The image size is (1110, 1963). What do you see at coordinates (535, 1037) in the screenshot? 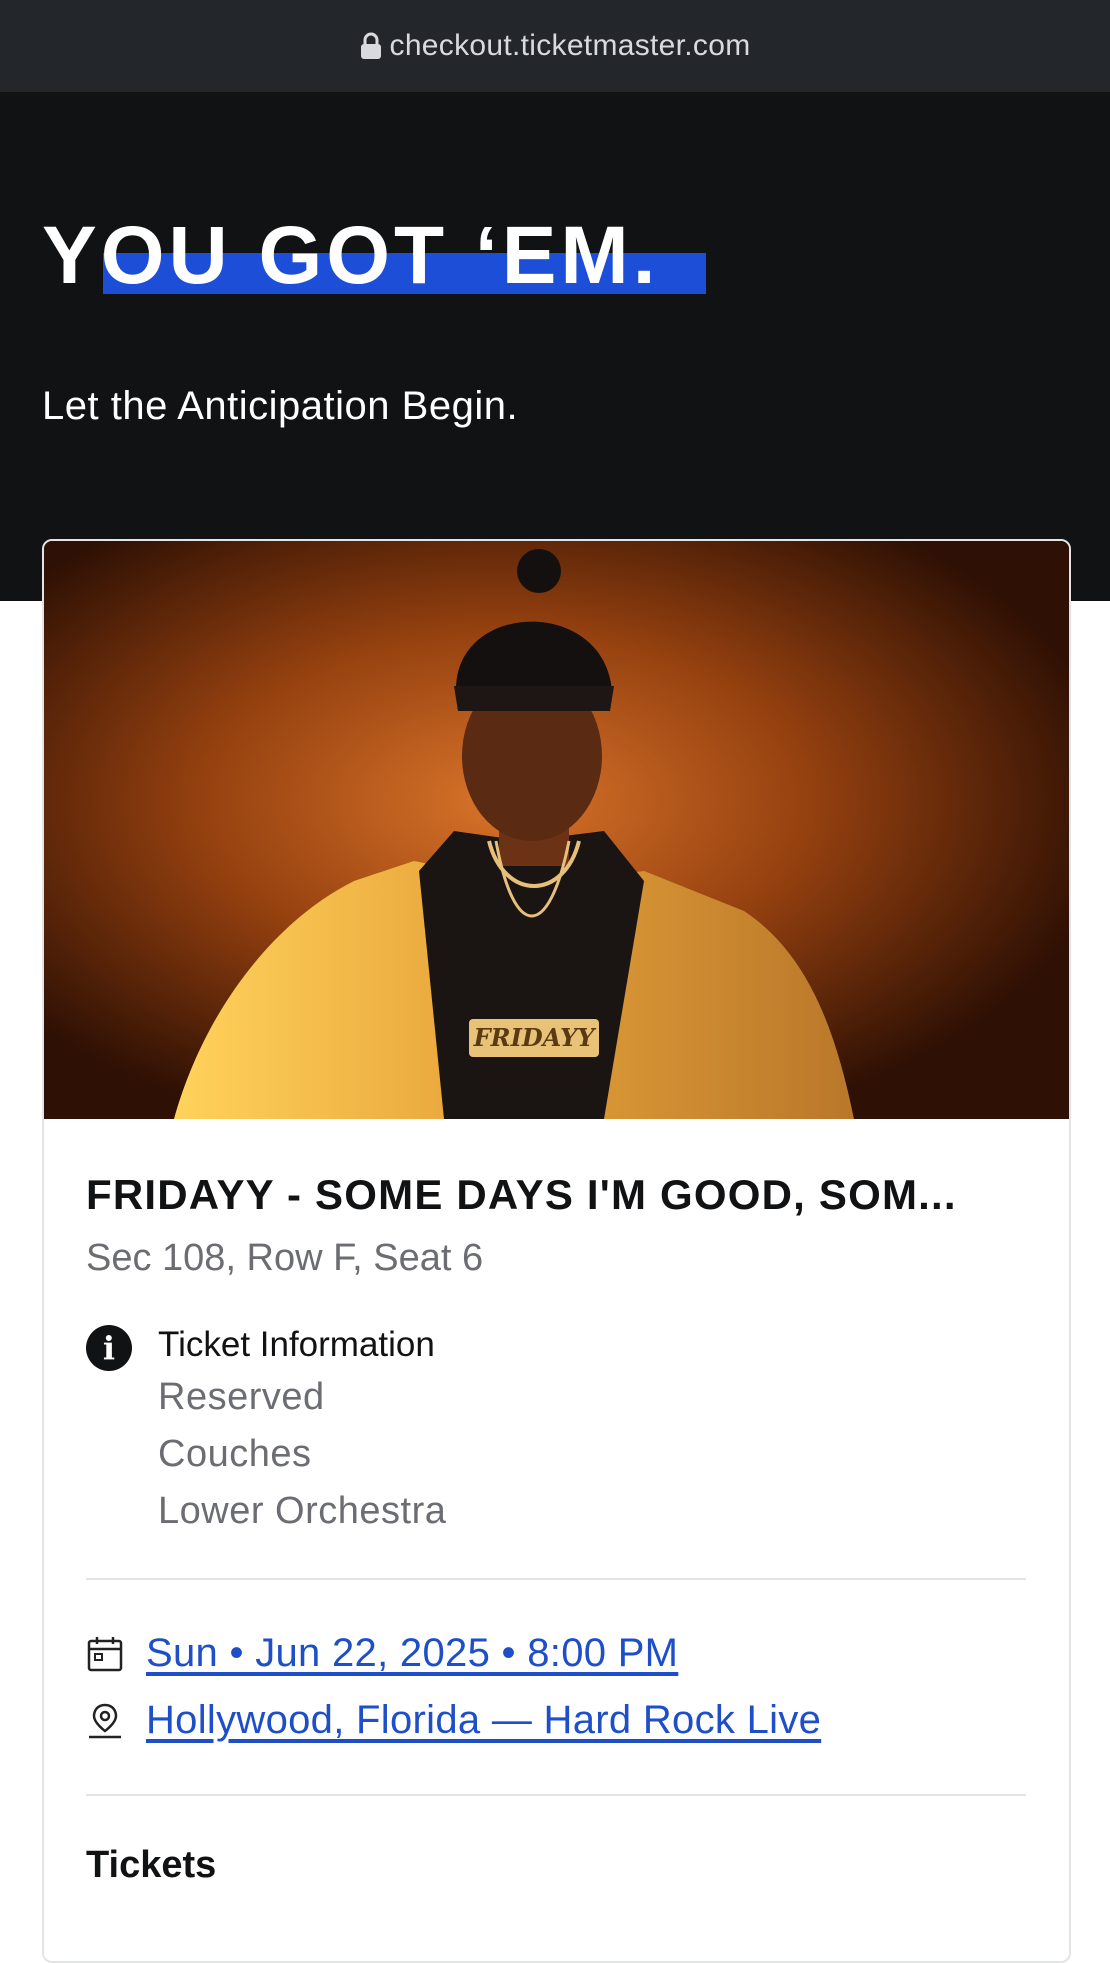
I see `pendant-text: FRIDAYY` at bounding box center [535, 1037].